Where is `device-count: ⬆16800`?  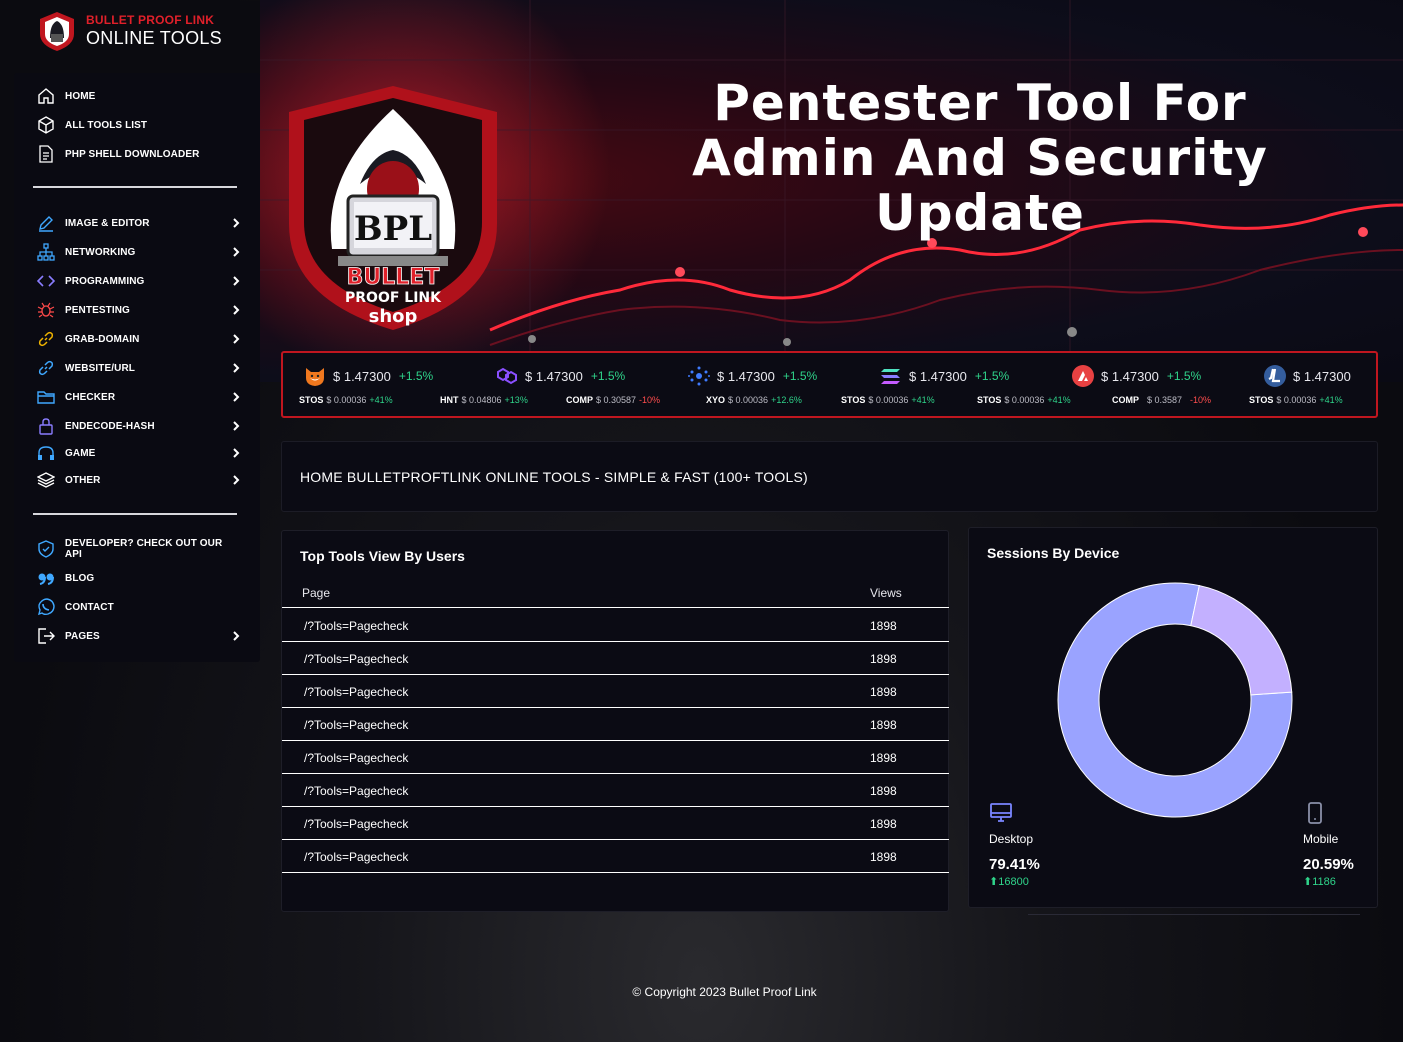
device-count: ⬆16800 is located at coordinates (1009, 882).